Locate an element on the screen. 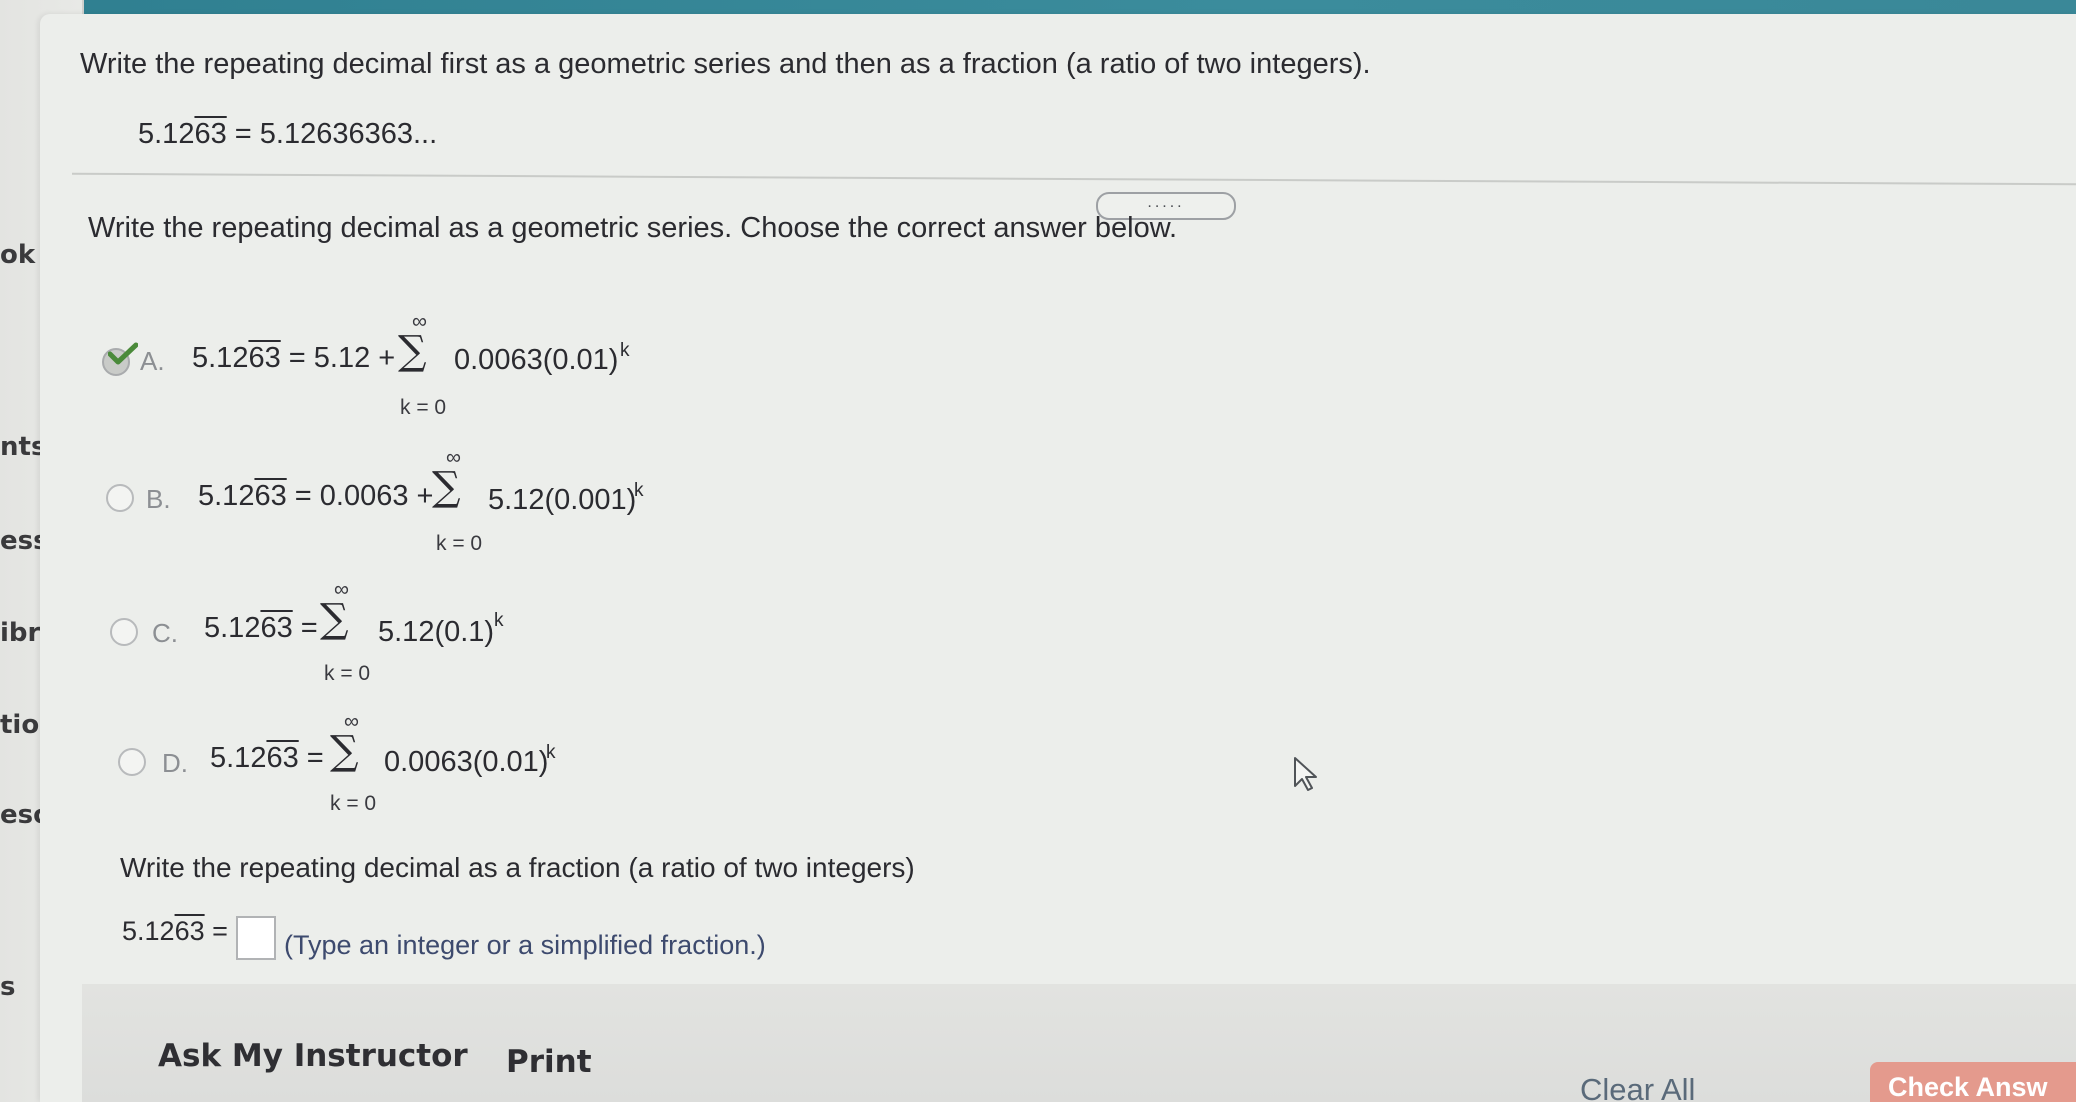  mouse-cursor-icon is located at coordinates (1305, 774).